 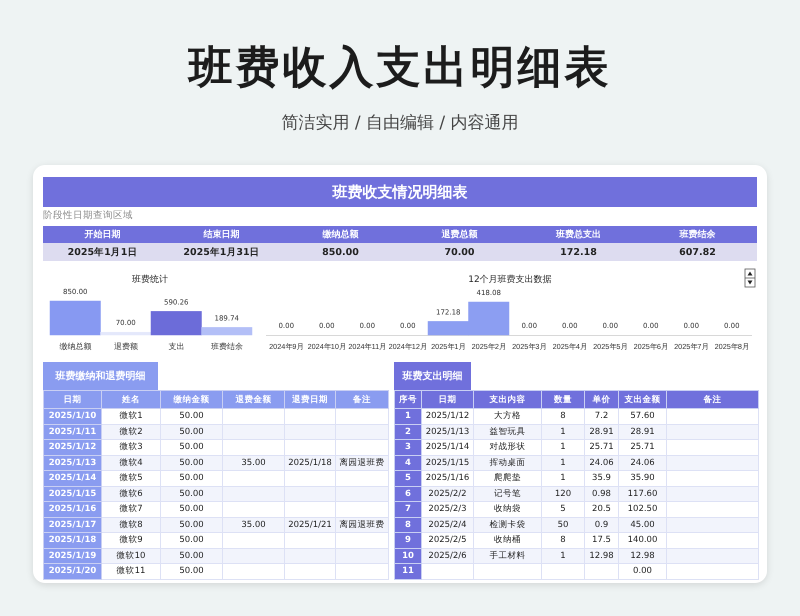 I want to click on table-cell: 微软1, so click(x=131, y=416).